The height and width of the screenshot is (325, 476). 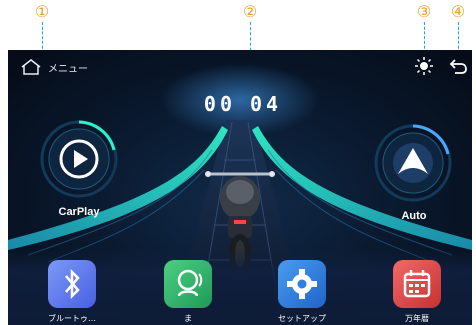 What do you see at coordinates (417, 318) in the screenshot?
I see `calendar-label: 万年暦` at bounding box center [417, 318].